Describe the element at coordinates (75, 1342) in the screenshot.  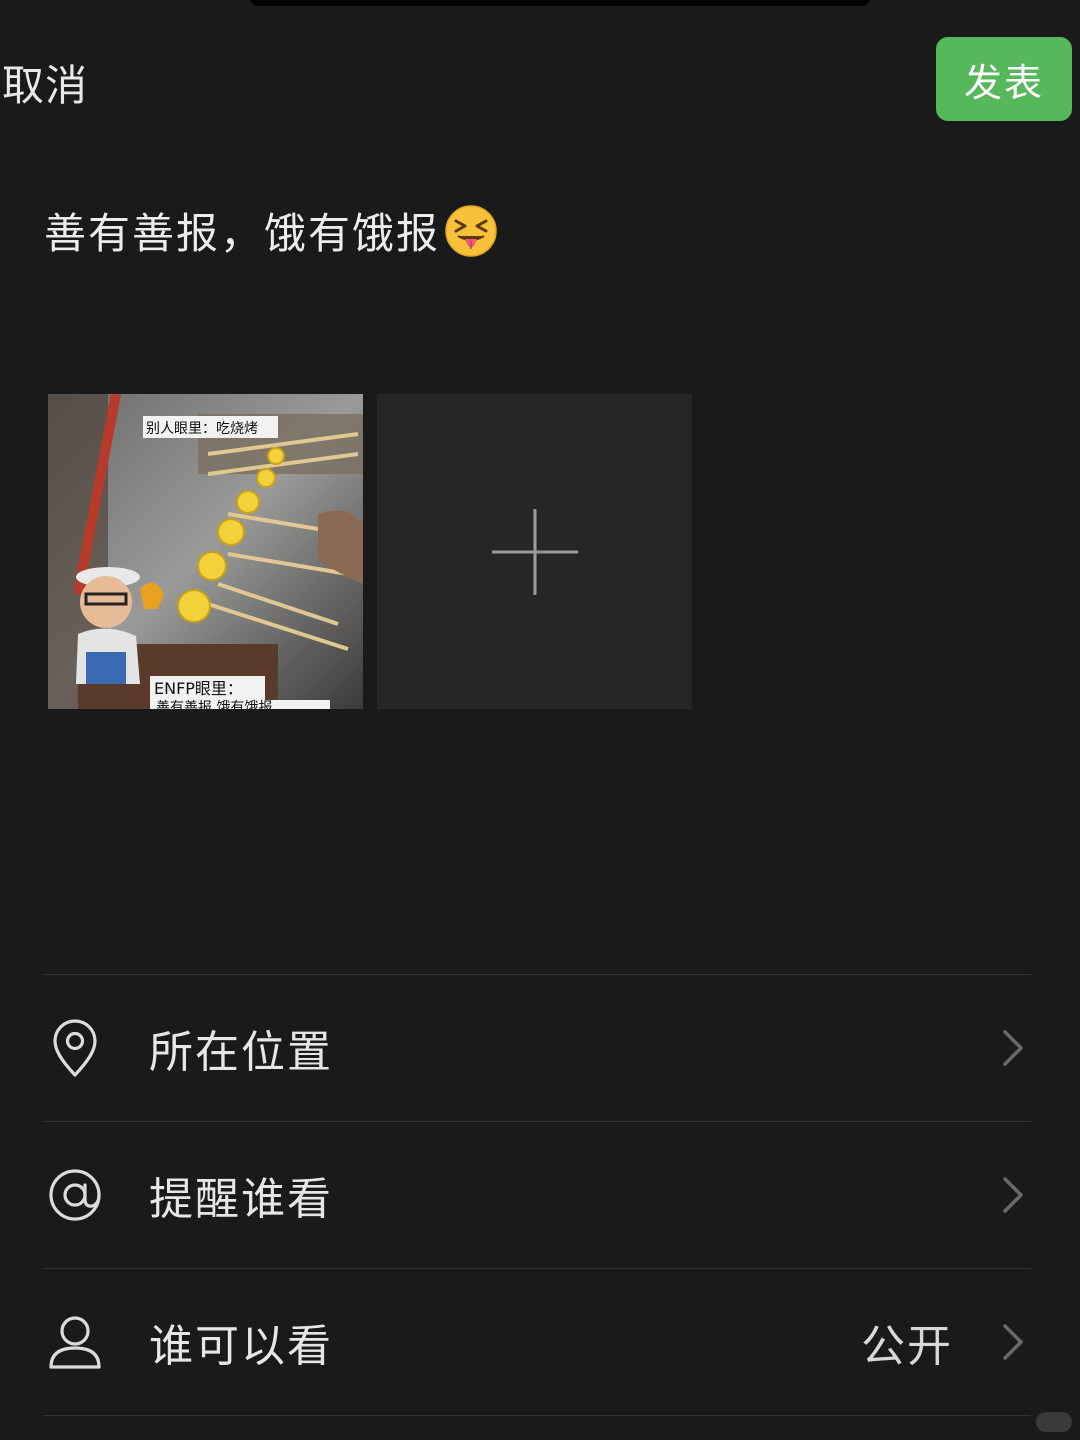
I see `person-icon` at that location.